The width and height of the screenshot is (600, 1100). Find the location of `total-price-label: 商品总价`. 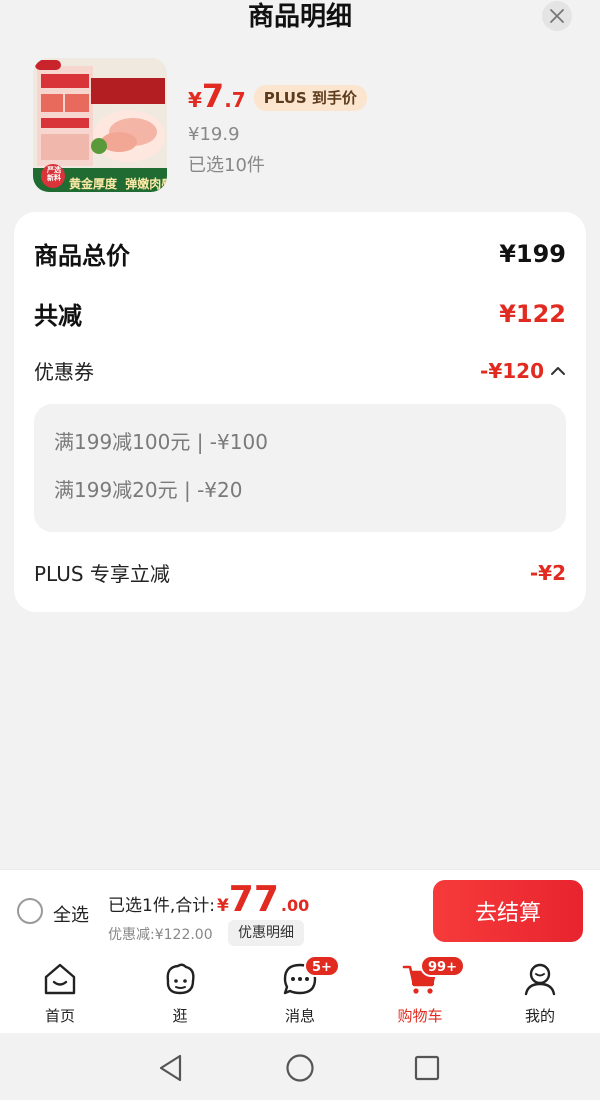

total-price-label: 商品总价 is located at coordinates (82, 256).